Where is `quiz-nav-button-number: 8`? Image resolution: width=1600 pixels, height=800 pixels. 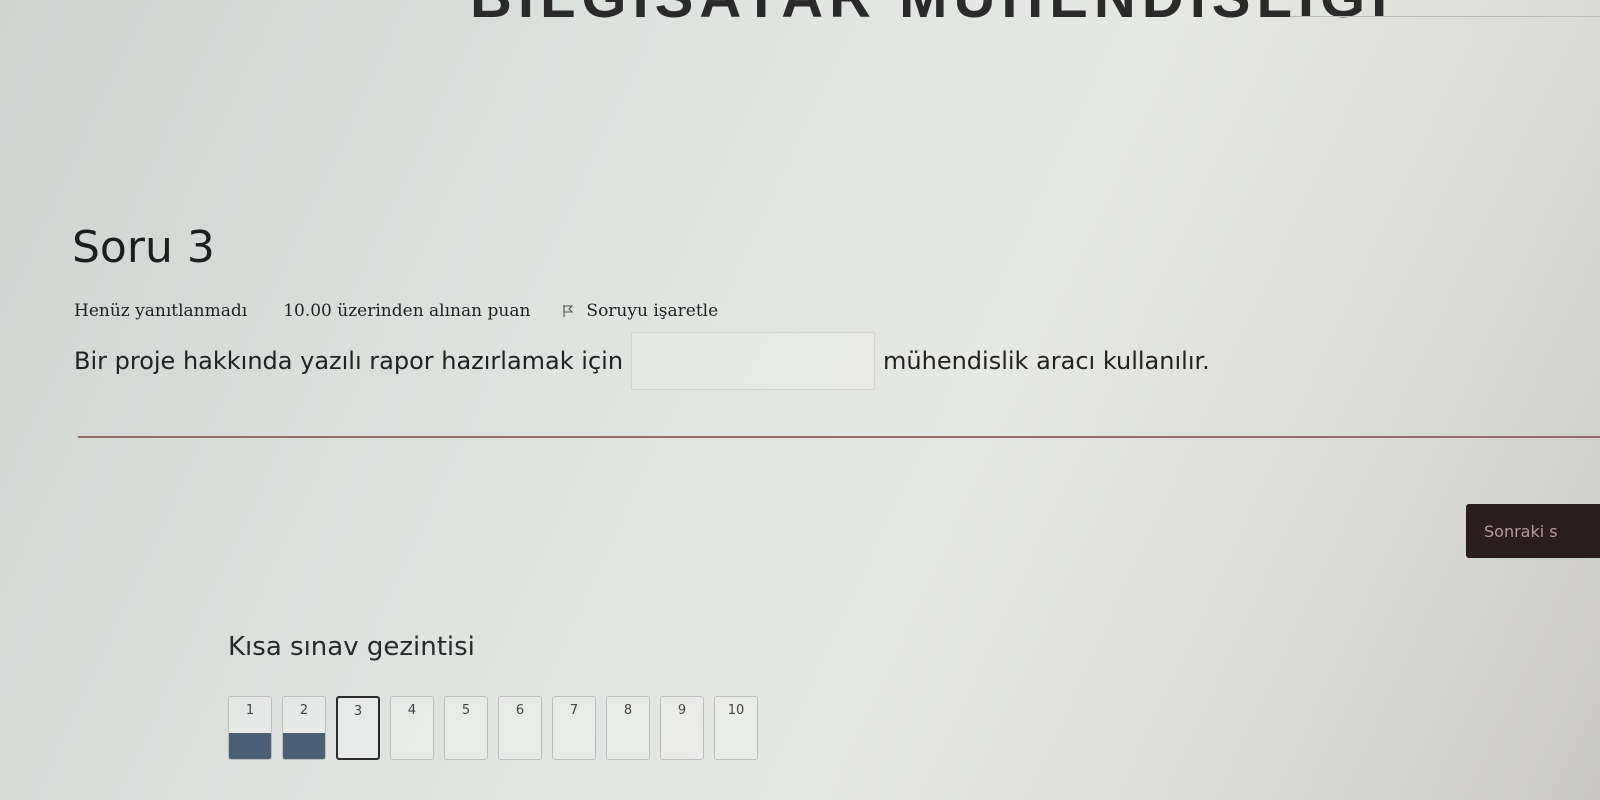 quiz-nav-button-number: 8 is located at coordinates (628, 710).